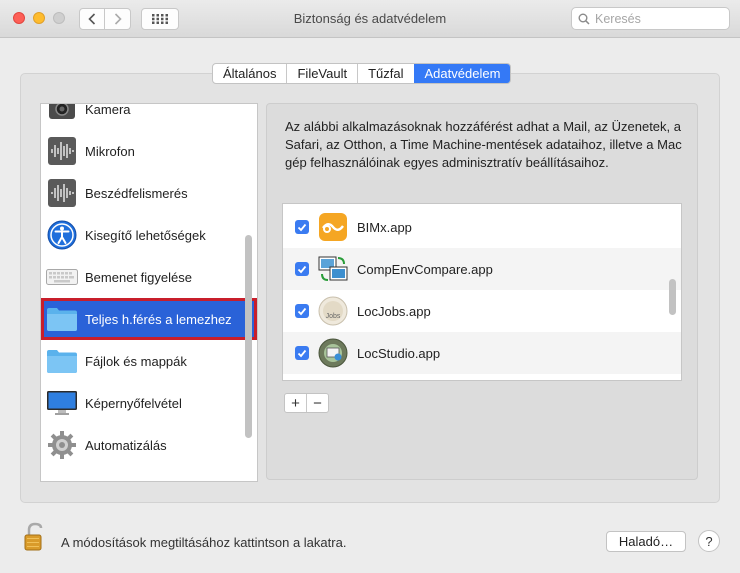 This screenshot has height=573, width=740. Describe the element at coordinates (149, 473) in the screenshot. I see `sidebar-item-partial` at that location.